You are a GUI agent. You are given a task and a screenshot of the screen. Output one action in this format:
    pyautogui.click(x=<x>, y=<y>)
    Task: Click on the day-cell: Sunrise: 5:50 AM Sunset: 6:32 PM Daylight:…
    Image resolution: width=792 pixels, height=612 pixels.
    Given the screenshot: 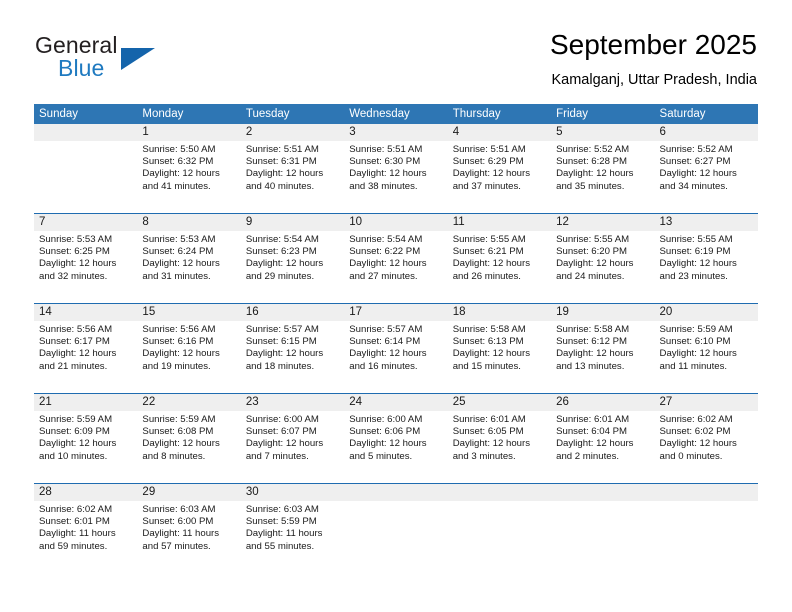 What is the action you would take?
    pyautogui.click(x=188, y=177)
    